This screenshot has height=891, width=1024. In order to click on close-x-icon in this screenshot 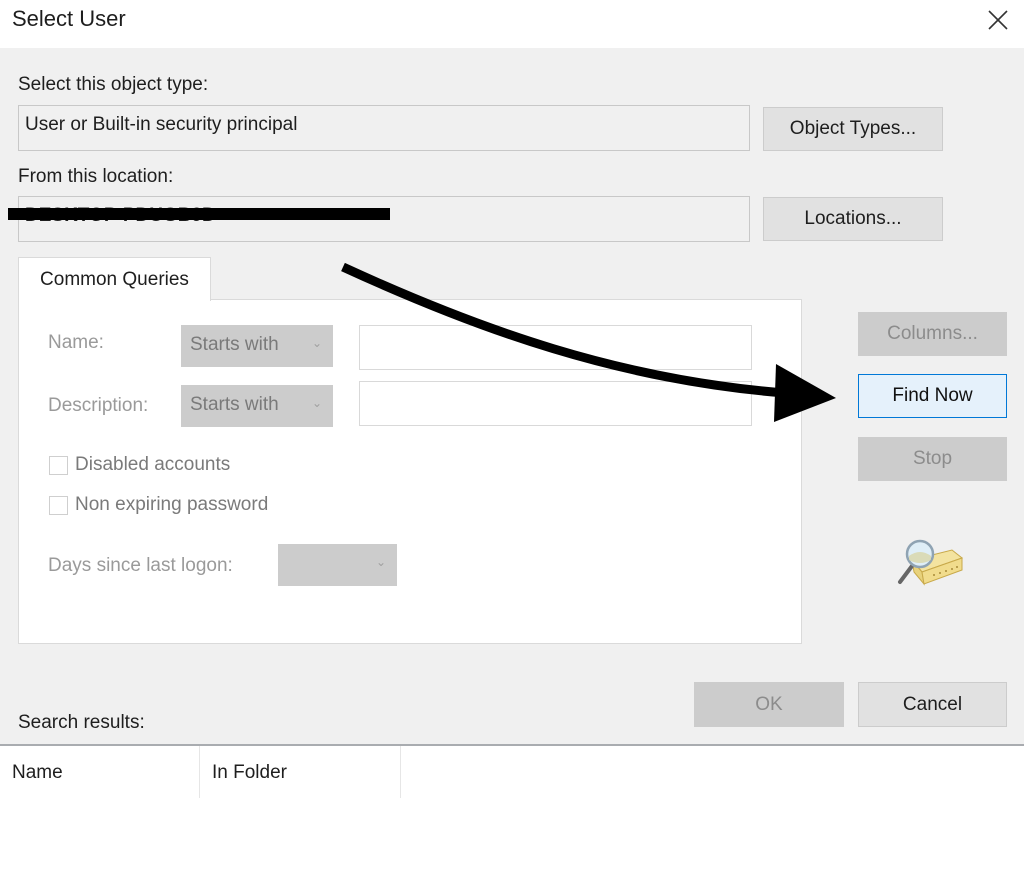, I will do `click(998, 20)`.